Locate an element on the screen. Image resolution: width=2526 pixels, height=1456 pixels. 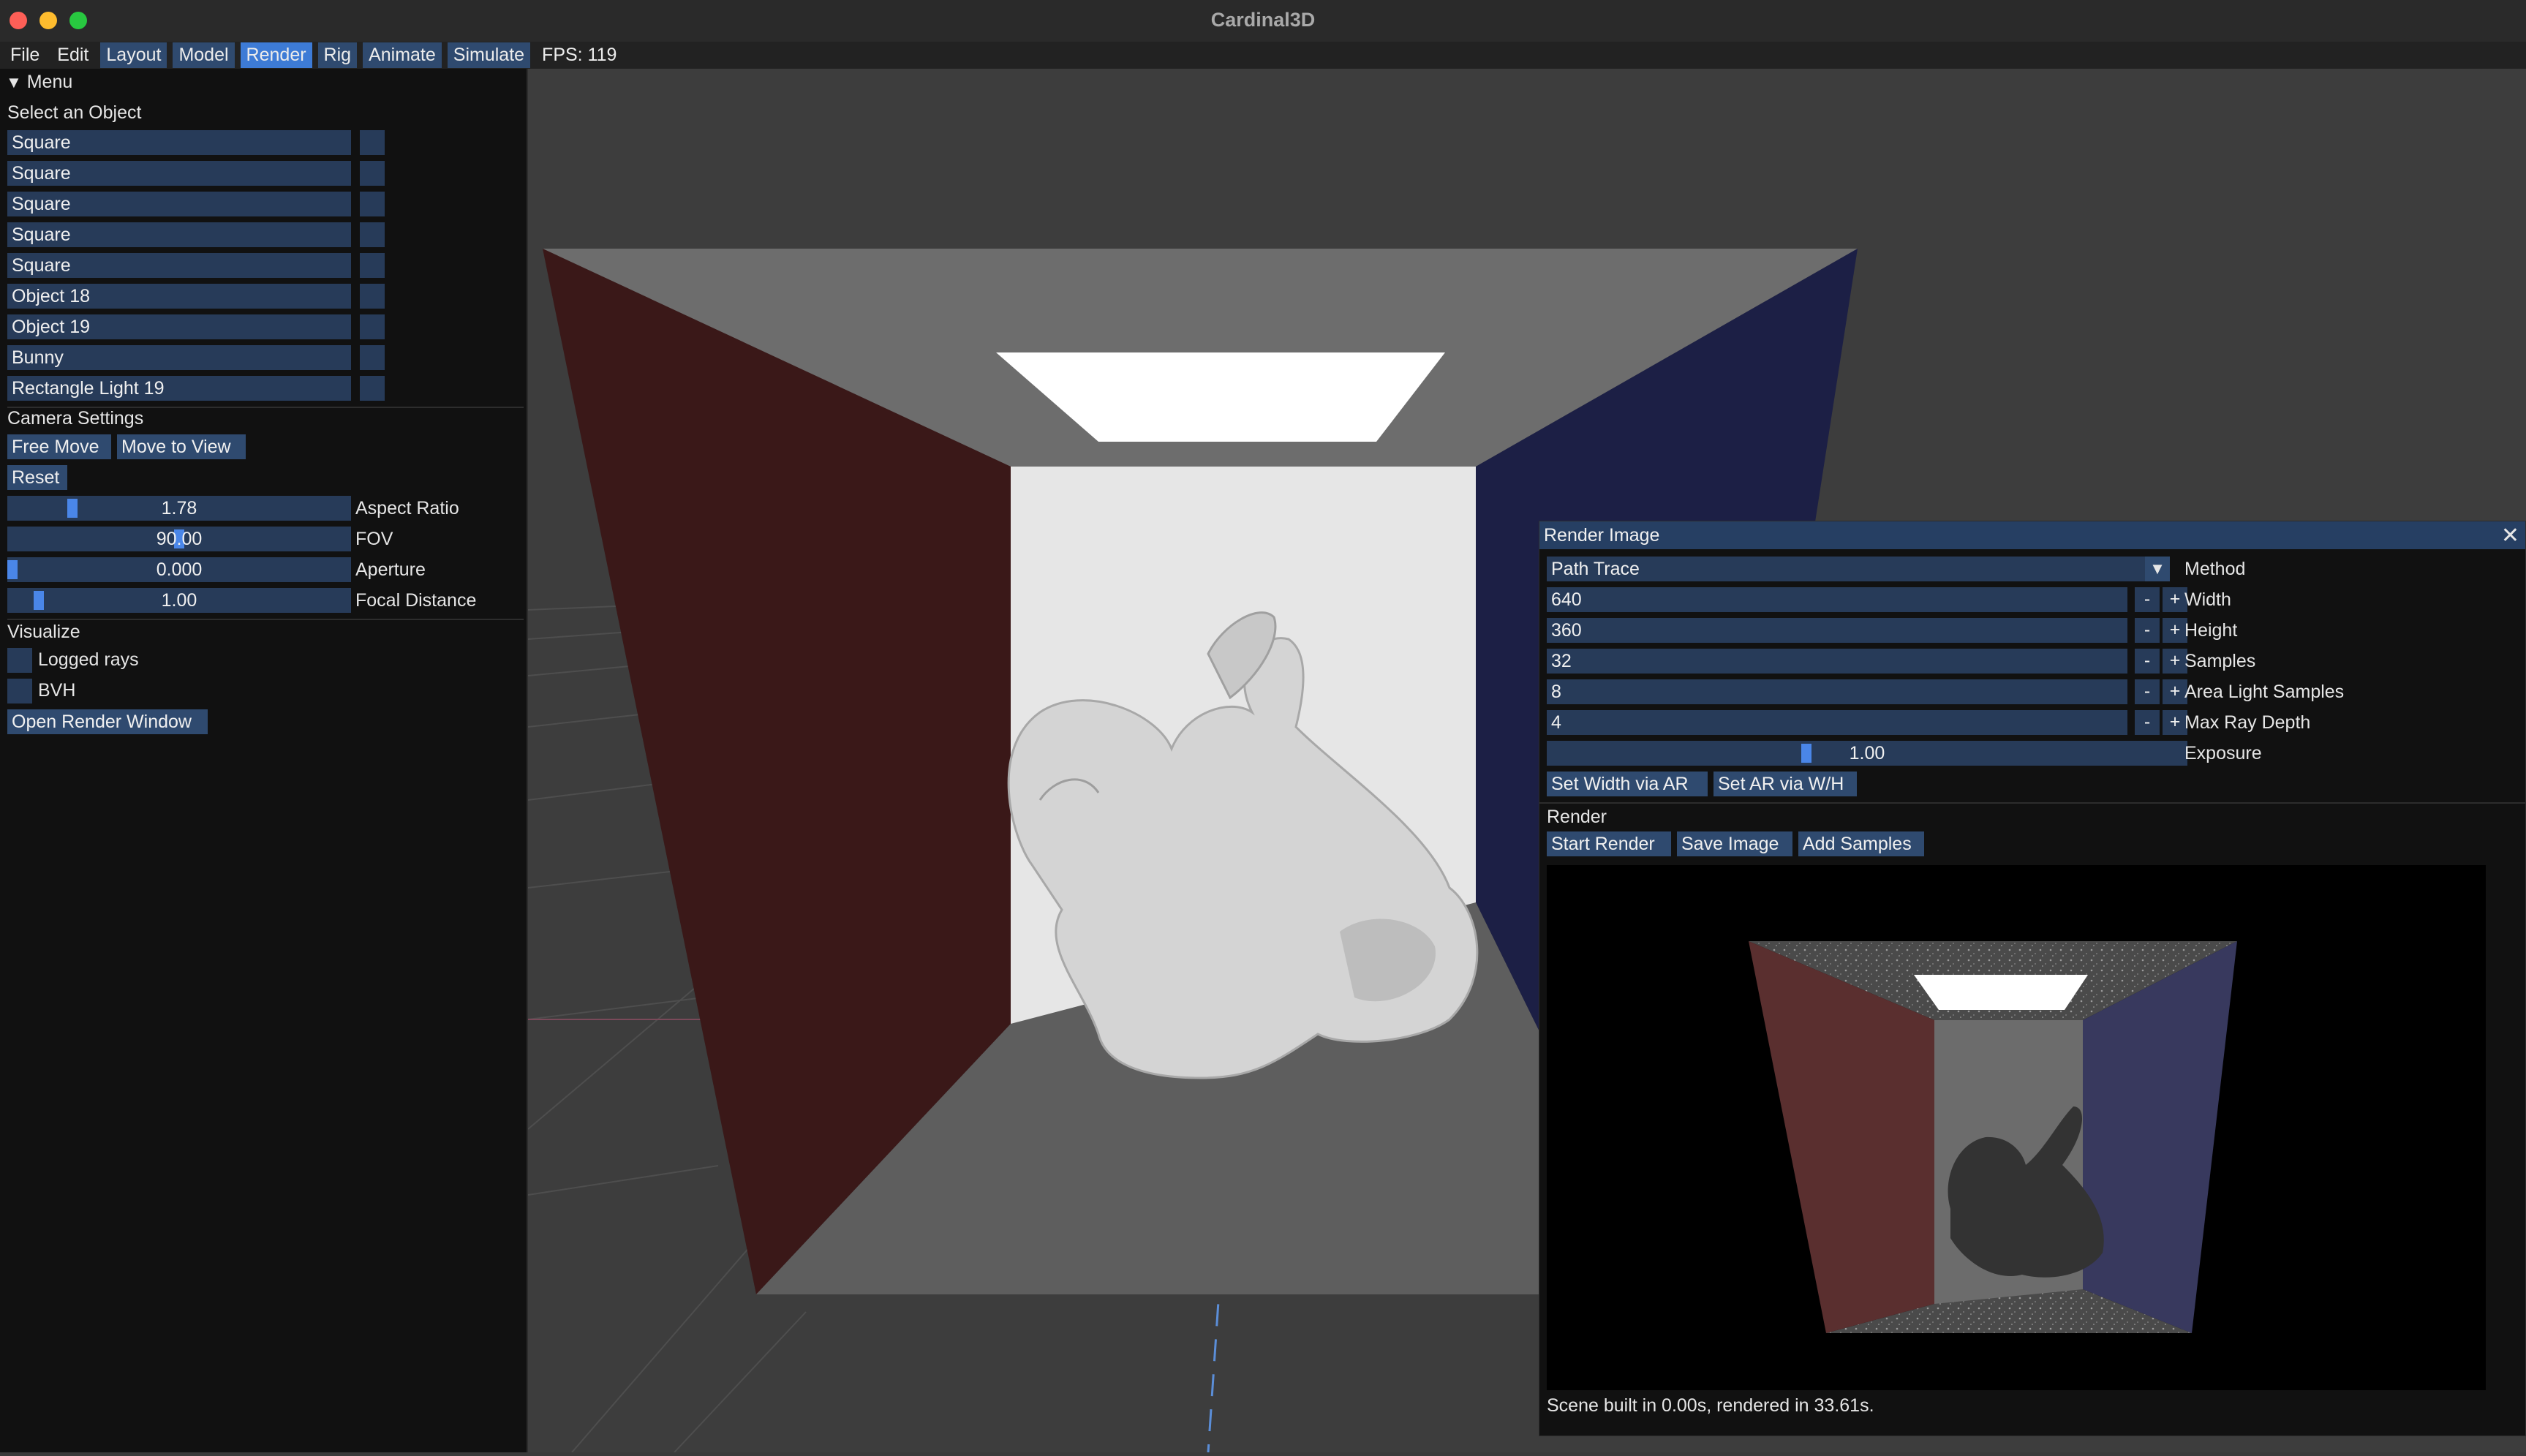
samples-decrement-button: - is located at coordinates (2147, 661).